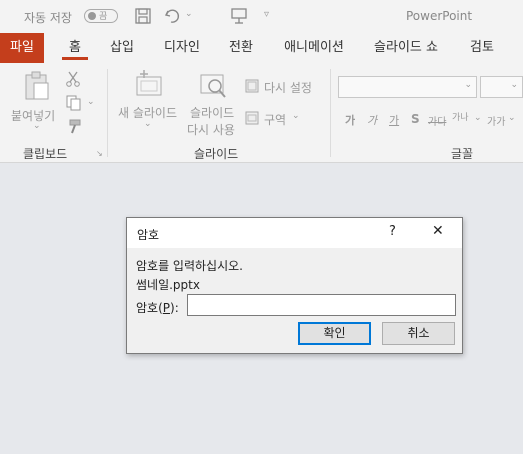 This screenshot has height=454, width=523. Describe the element at coordinates (92, 16) in the screenshot. I see `toggle-knob` at that location.